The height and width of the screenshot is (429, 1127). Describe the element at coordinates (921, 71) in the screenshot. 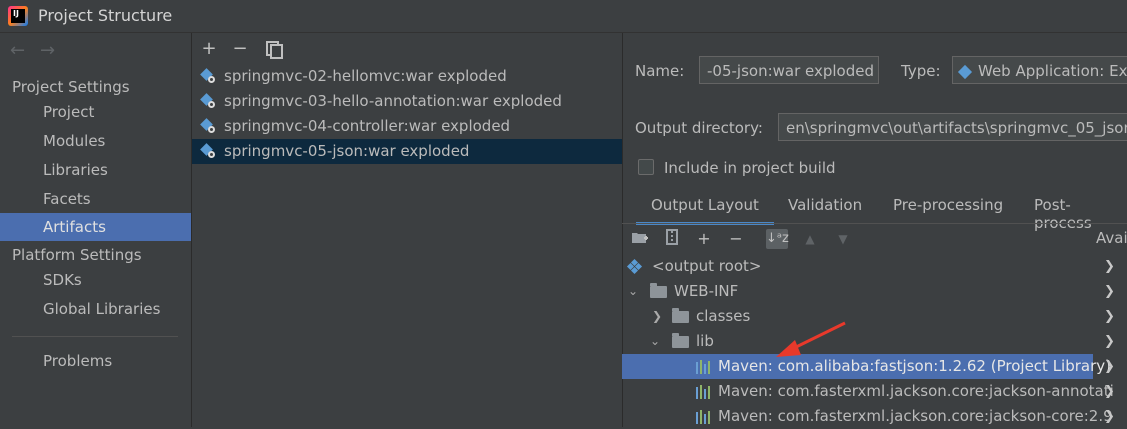

I see `type-label: Type:` at that location.